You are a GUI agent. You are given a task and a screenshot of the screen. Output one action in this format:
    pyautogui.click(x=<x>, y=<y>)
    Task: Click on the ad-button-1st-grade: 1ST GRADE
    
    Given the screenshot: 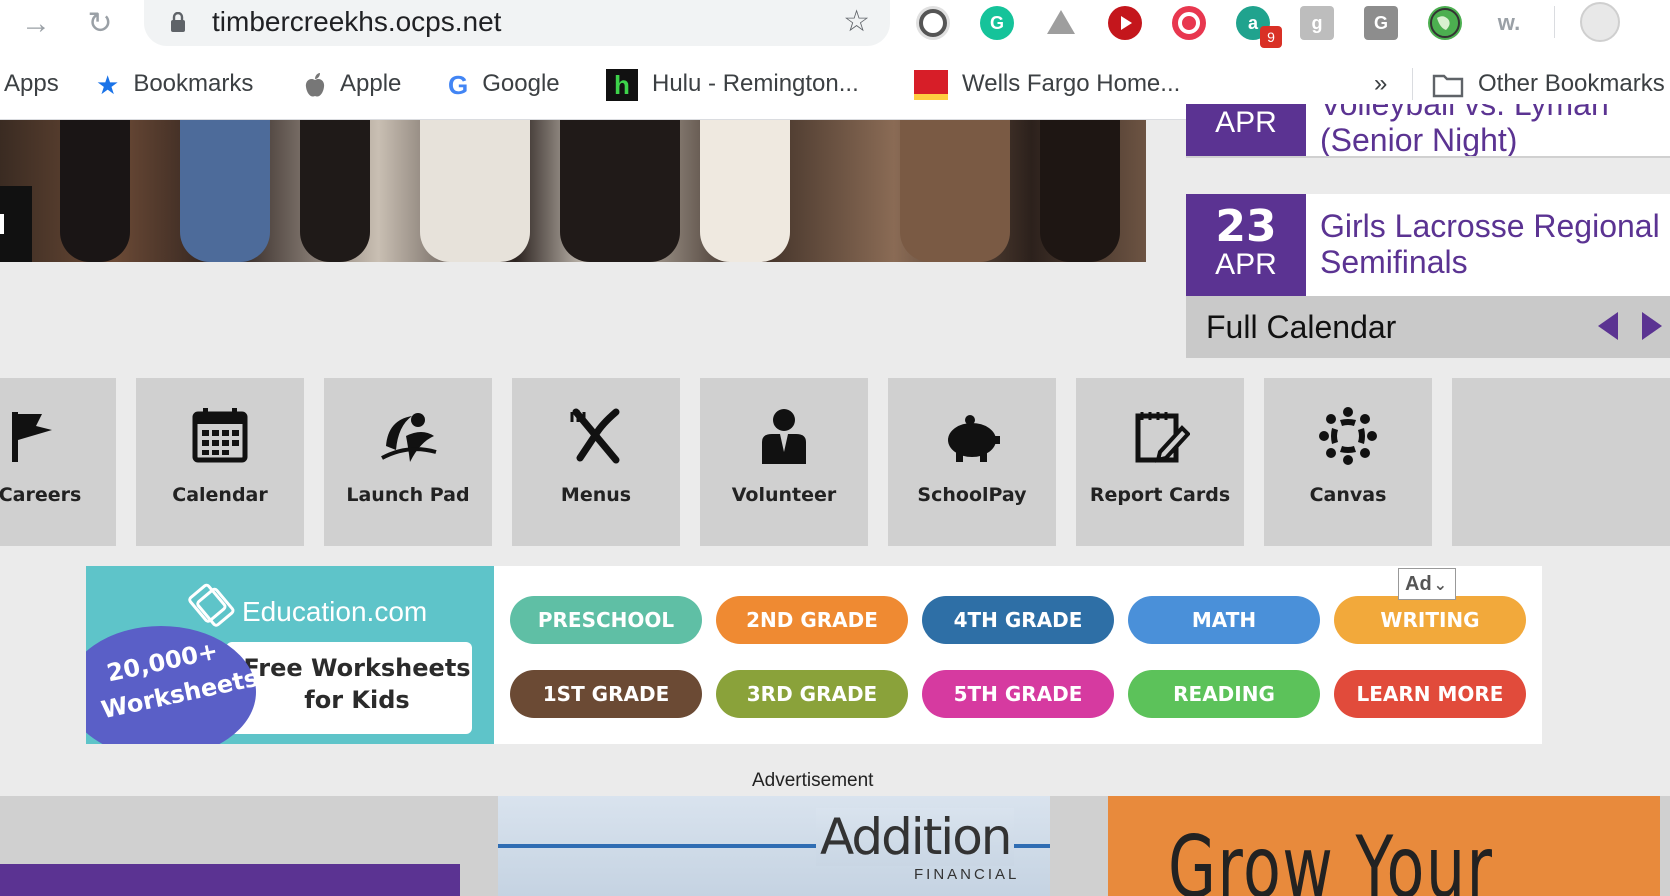 What is the action you would take?
    pyautogui.click(x=606, y=694)
    